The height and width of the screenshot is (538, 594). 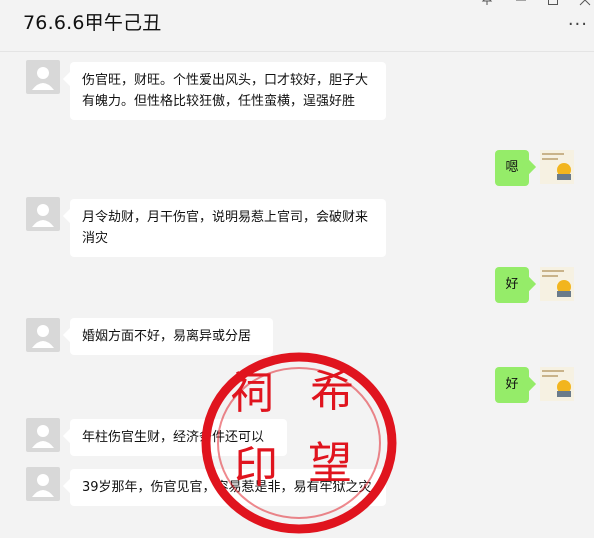 What do you see at coordinates (228, 228) in the screenshot?
I see `message-bubble: 月令劫财，月干伤官，说明易惹上官司，会破财来消灾` at bounding box center [228, 228].